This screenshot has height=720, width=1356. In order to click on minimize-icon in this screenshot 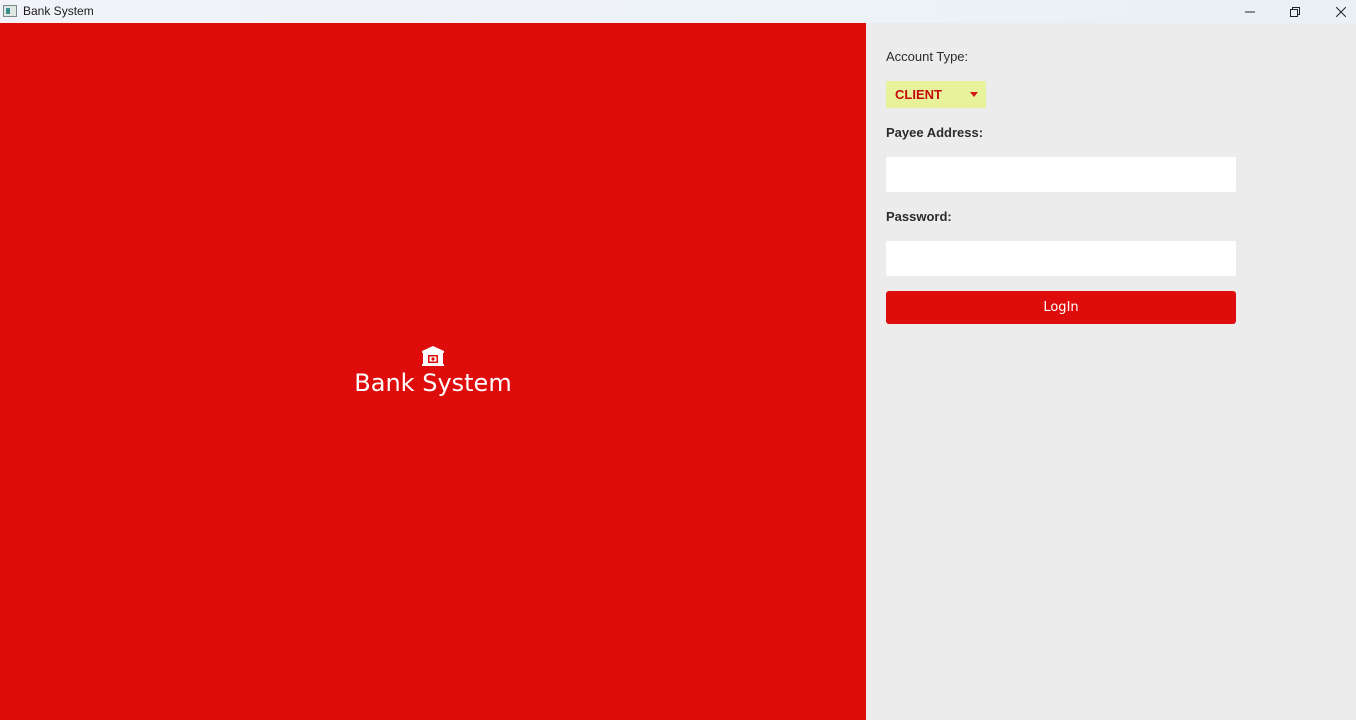, I will do `click(1250, 11)`.